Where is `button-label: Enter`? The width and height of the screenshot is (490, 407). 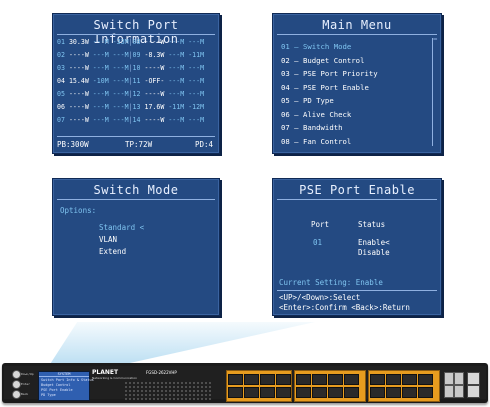 button-label: Enter is located at coordinates (26, 384).